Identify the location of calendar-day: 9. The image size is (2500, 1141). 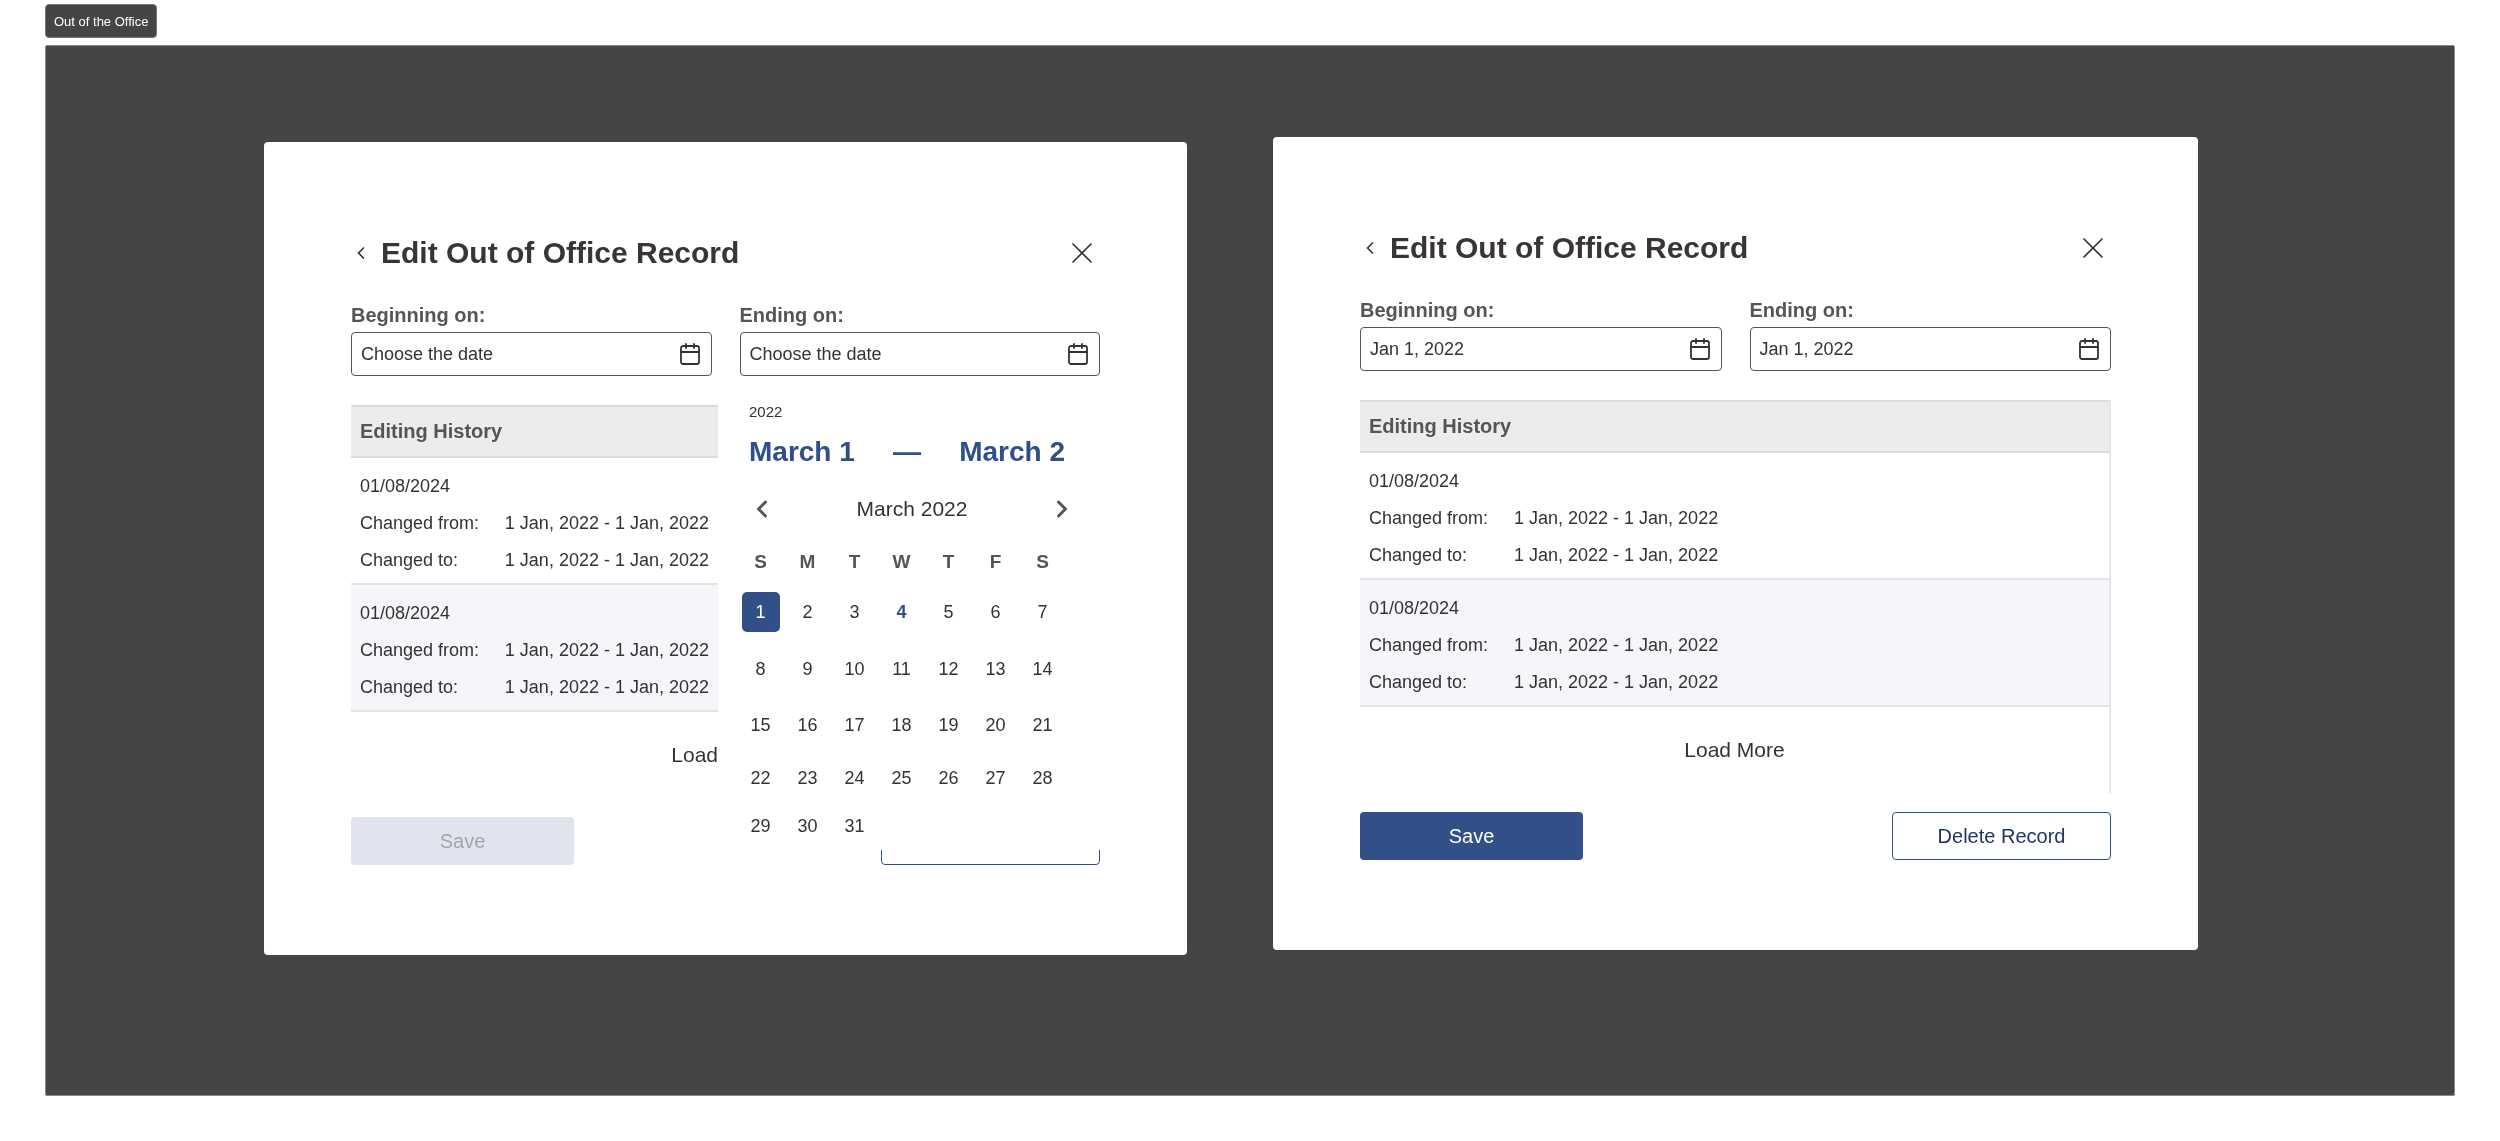
(807, 669).